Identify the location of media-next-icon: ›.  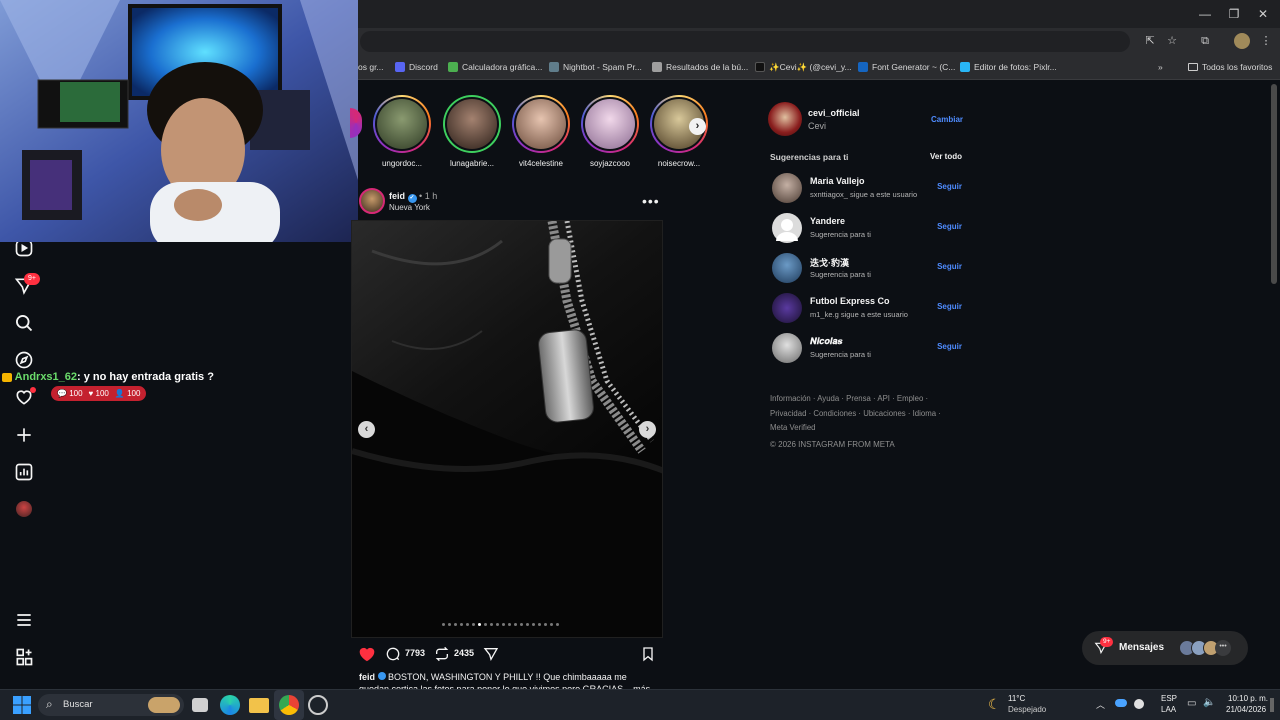
(647, 429).